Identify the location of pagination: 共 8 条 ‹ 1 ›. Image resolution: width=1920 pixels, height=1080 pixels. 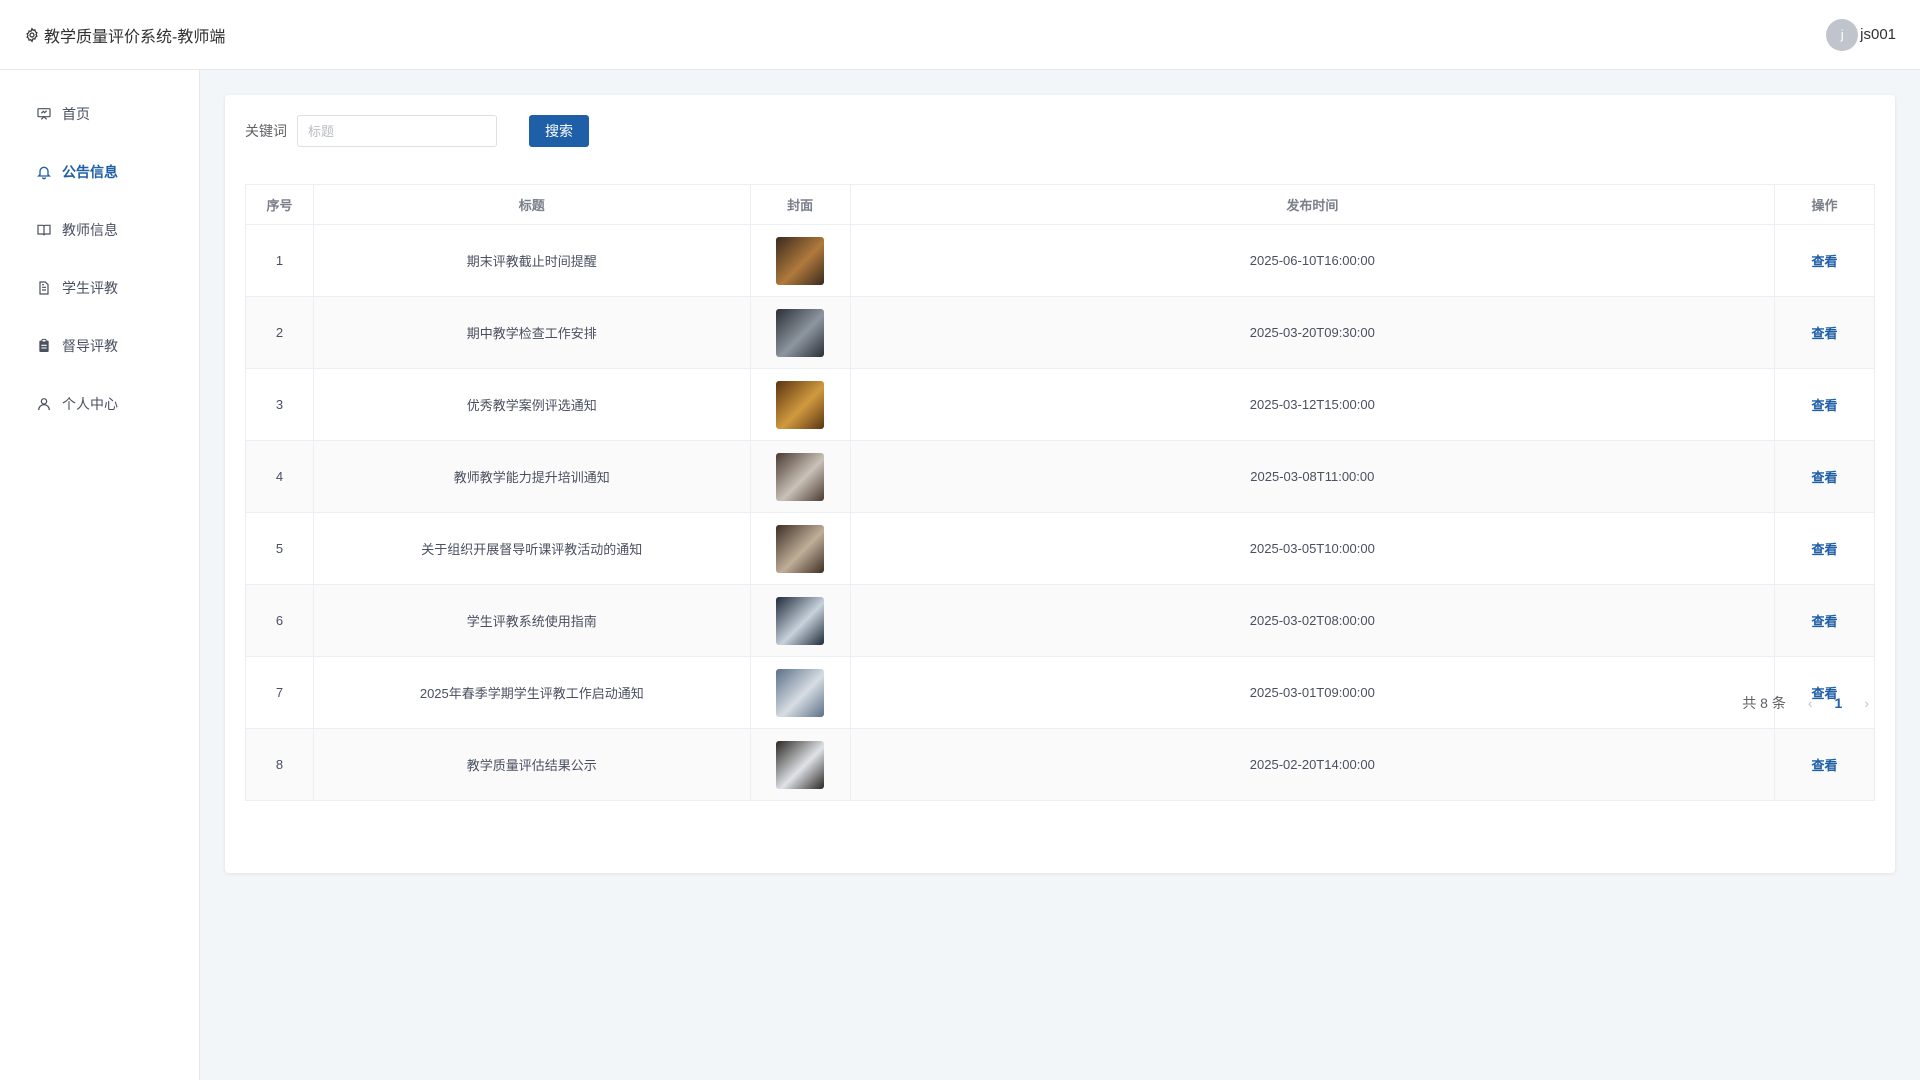
(1805, 703).